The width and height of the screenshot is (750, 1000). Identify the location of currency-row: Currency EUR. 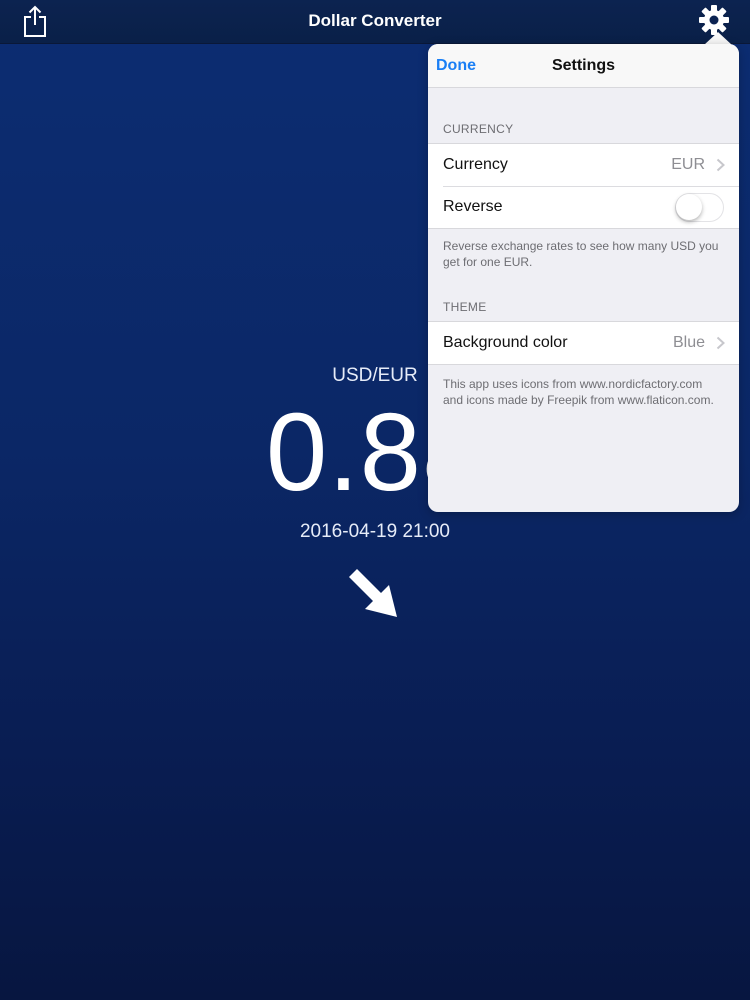
(583, 165).